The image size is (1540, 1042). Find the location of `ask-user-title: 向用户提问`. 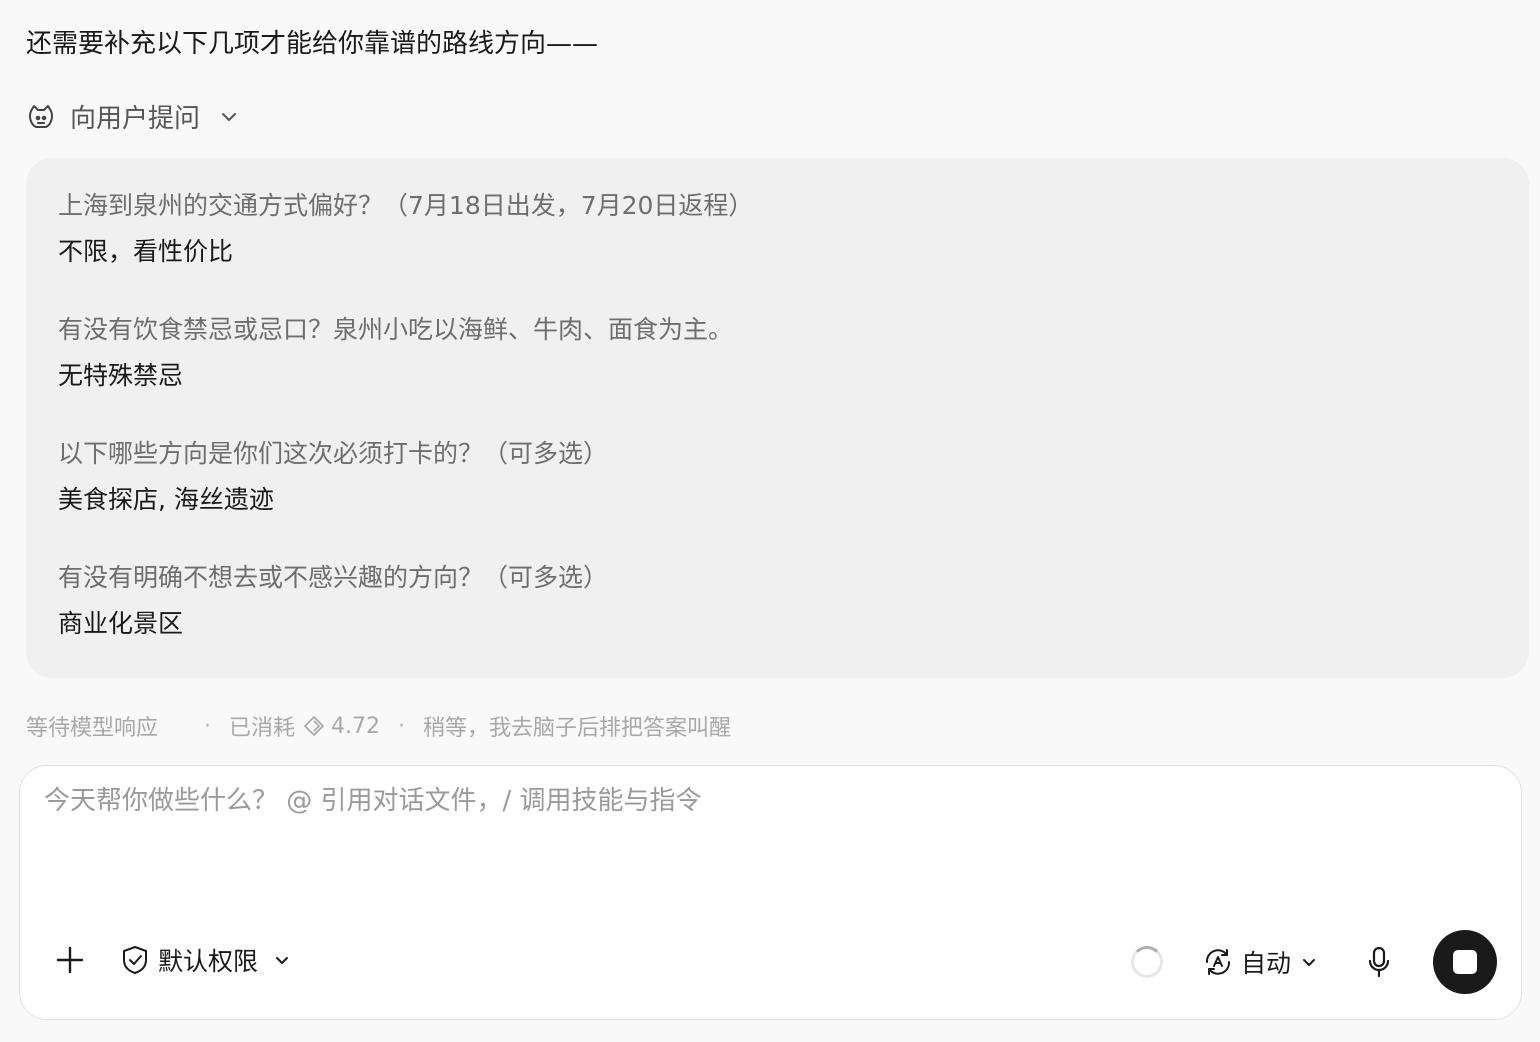

ask-user-title: 向用户提问 is located at coordinates (135, 119).